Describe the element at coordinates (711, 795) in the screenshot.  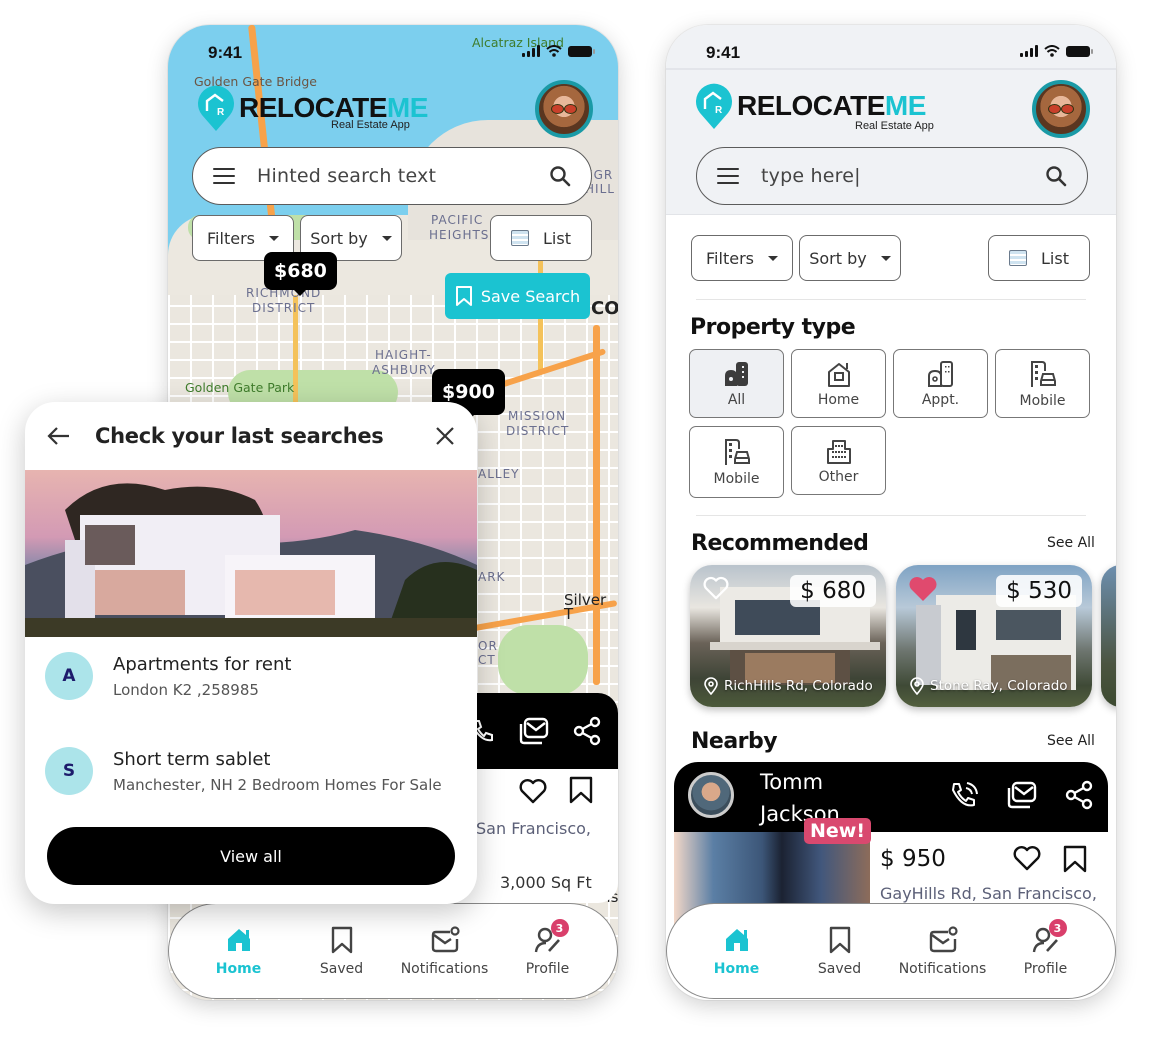
I see `agent-avatar` at that location.